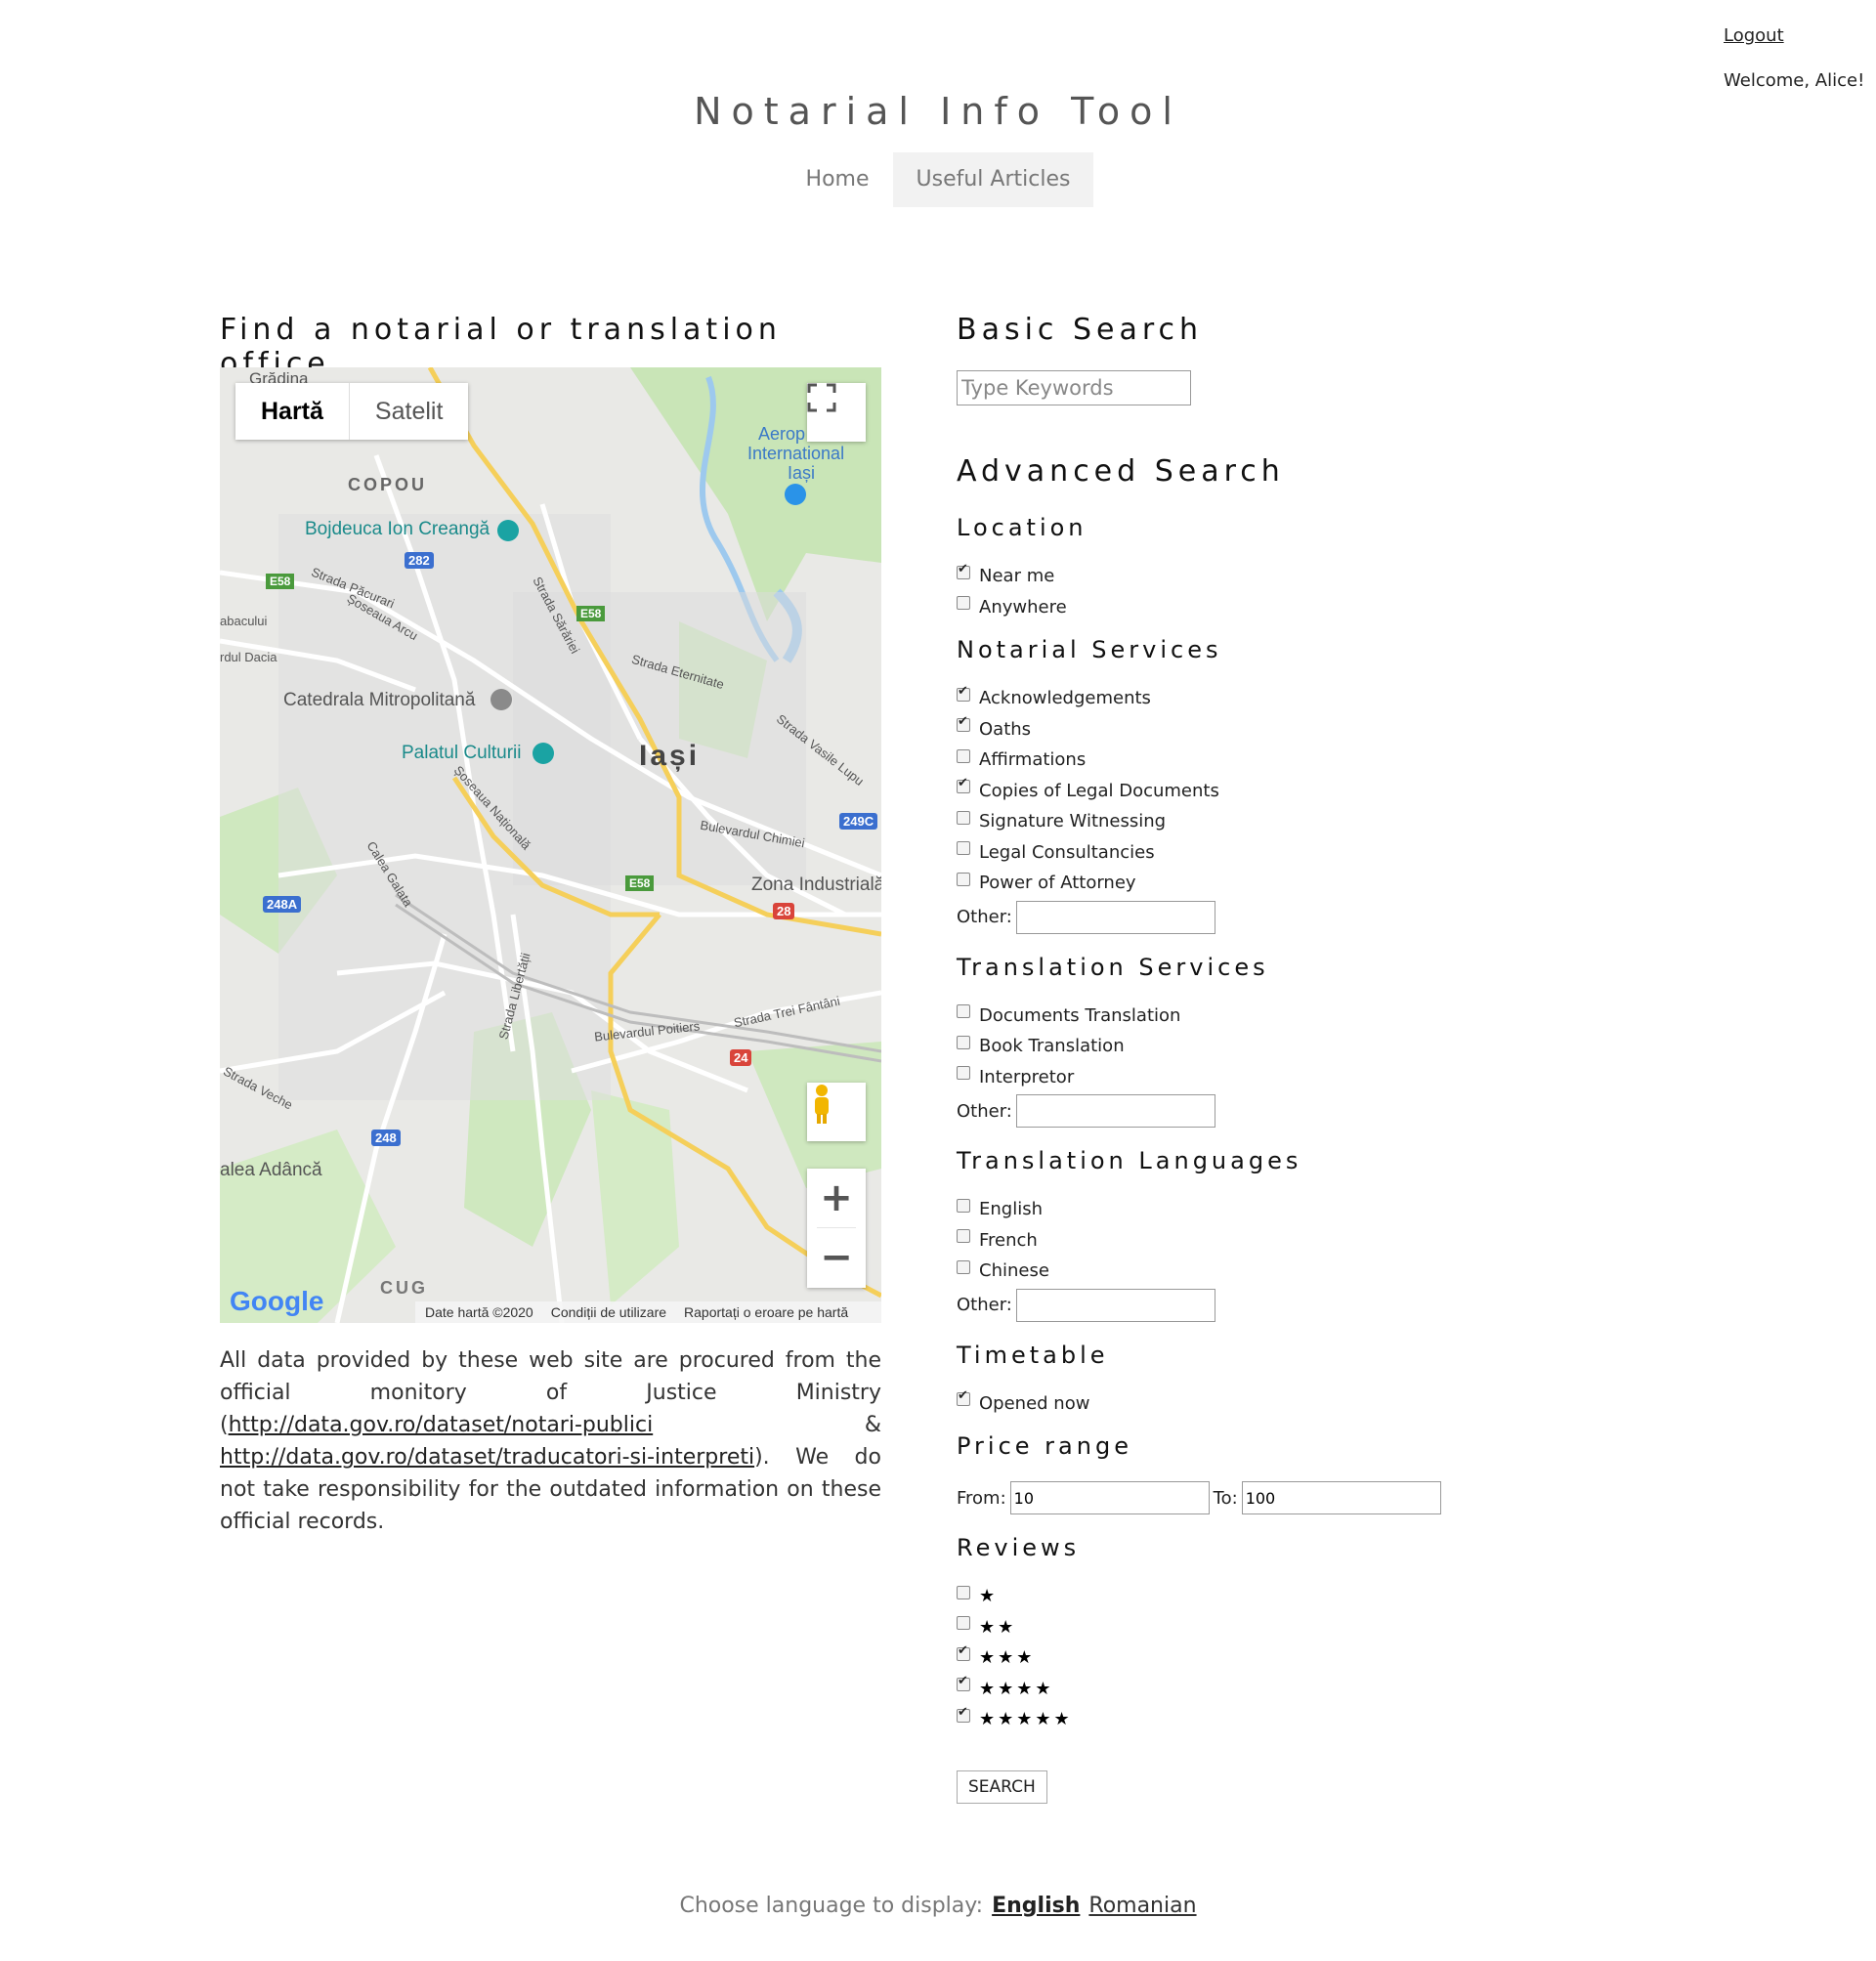 The width and height of the screenshot is (1876, 1961). Describe the element at coordinates (1250, 608) in the screenshot. I see `anywhere-option: Anywhere` at that location.